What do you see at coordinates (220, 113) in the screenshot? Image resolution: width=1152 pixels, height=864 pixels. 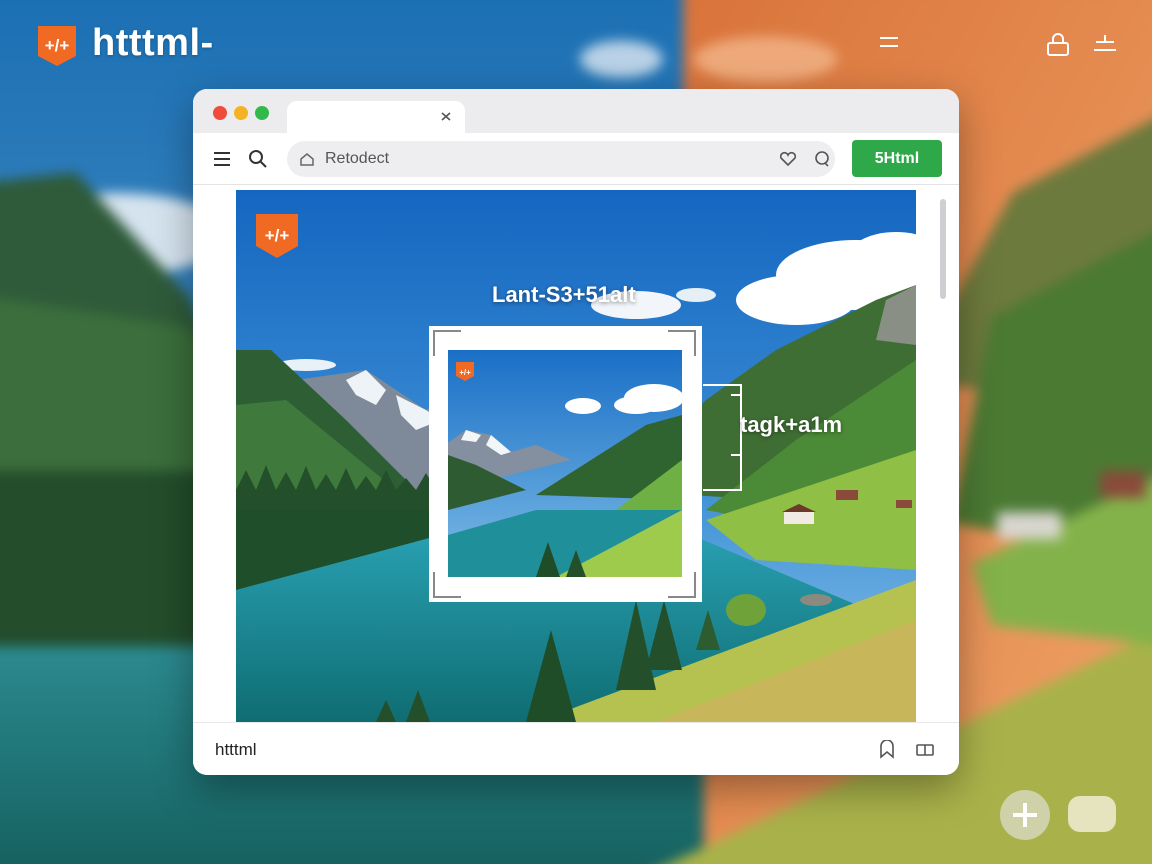 I see `close-window-button` at bounding box center [220, 113].